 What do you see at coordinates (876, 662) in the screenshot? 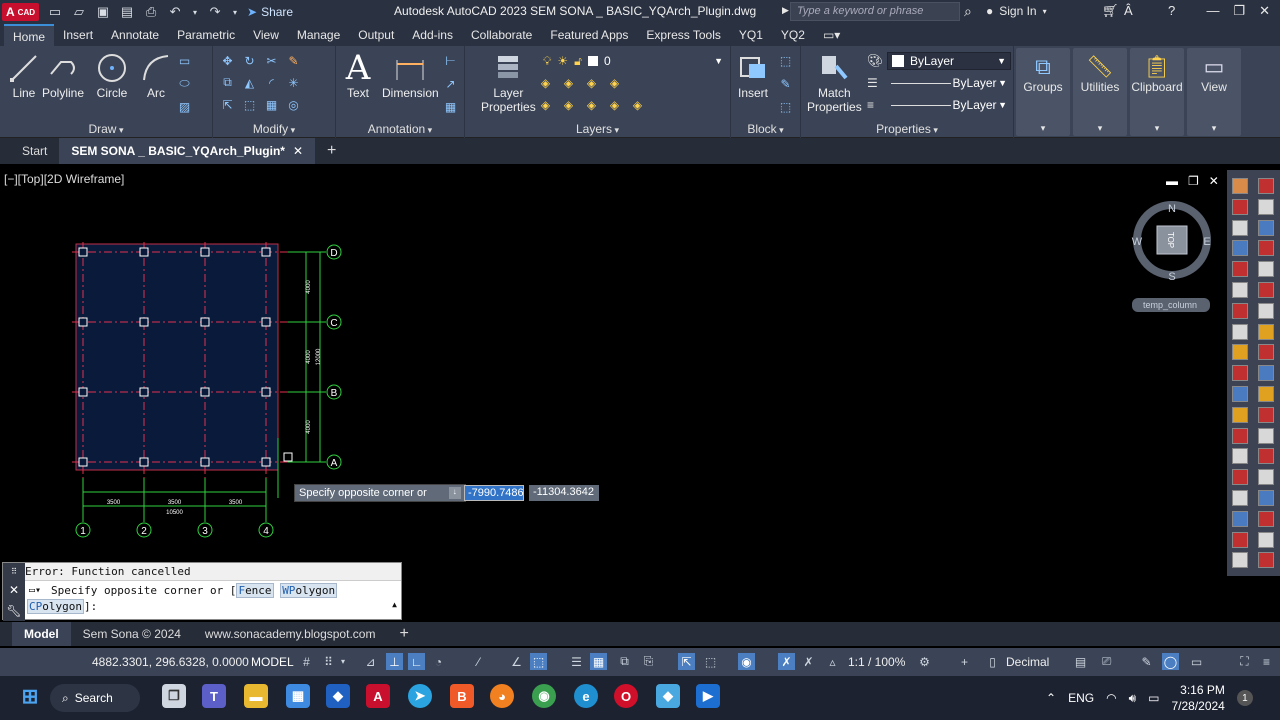
I see `annotation-scale: 1:1 / 100%` at bounding box center [876, 662].